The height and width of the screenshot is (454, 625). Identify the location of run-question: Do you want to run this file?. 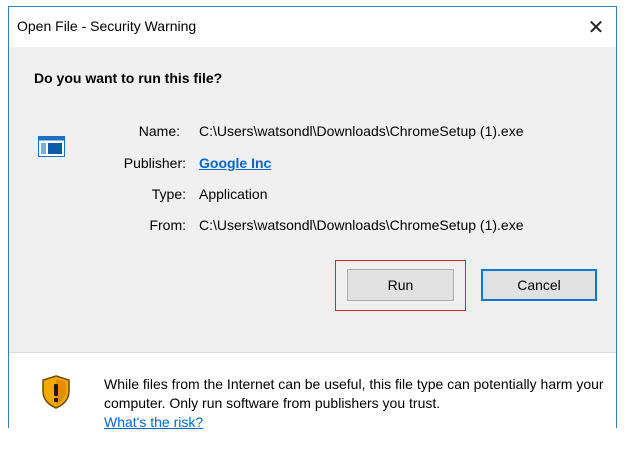
(128, 78).